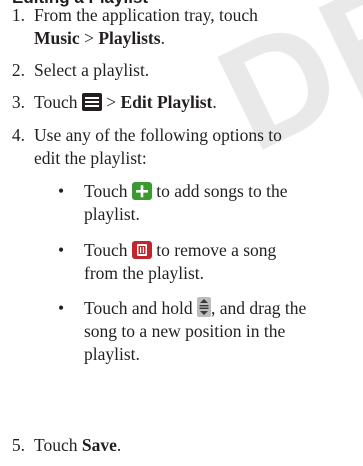  What do you see at coordinates (18, 70) in the screenshot?
I see `step-number: 2.` at bounding box center [18, 70].